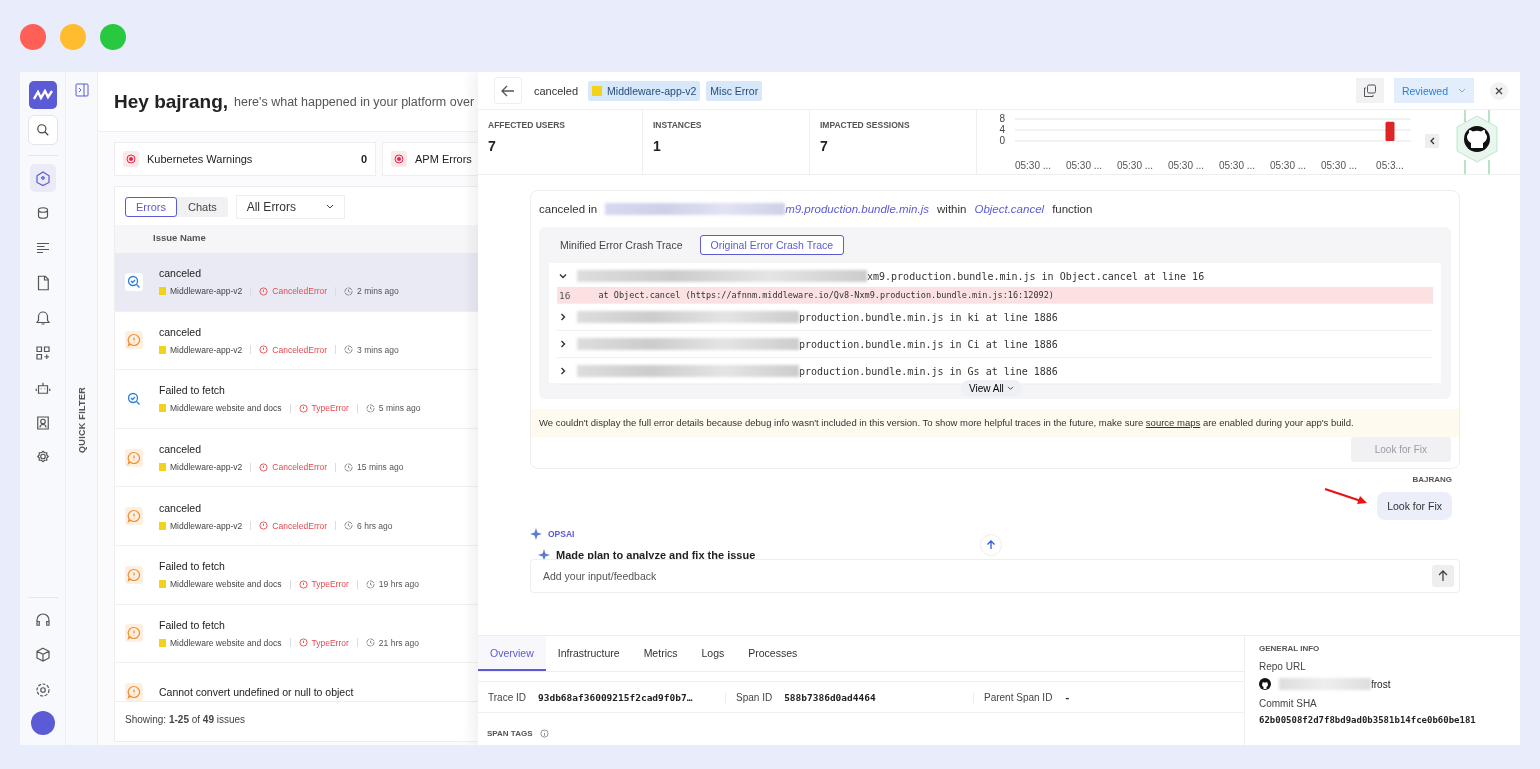 The height and width of the screenshot is (769, 1540). Describe the element at coordinates (42, 178) in the screenshot. I see `nav-icon` at that location.